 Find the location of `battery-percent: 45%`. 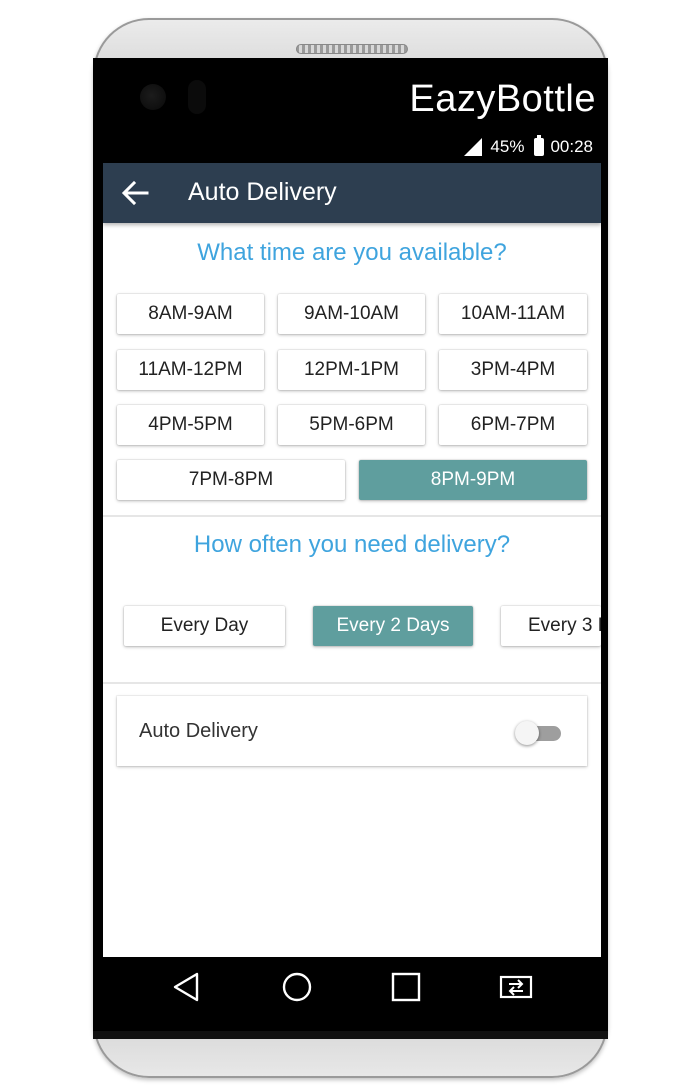

battery-percent: 45% is located at coordinates (507, 146).